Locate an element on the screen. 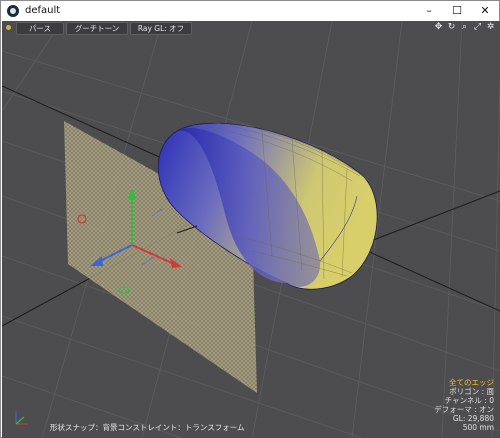 The height and width of the screenshot is (438, 500). gl-count-info: GL: 29,880 is located at coordinates (473, 418).